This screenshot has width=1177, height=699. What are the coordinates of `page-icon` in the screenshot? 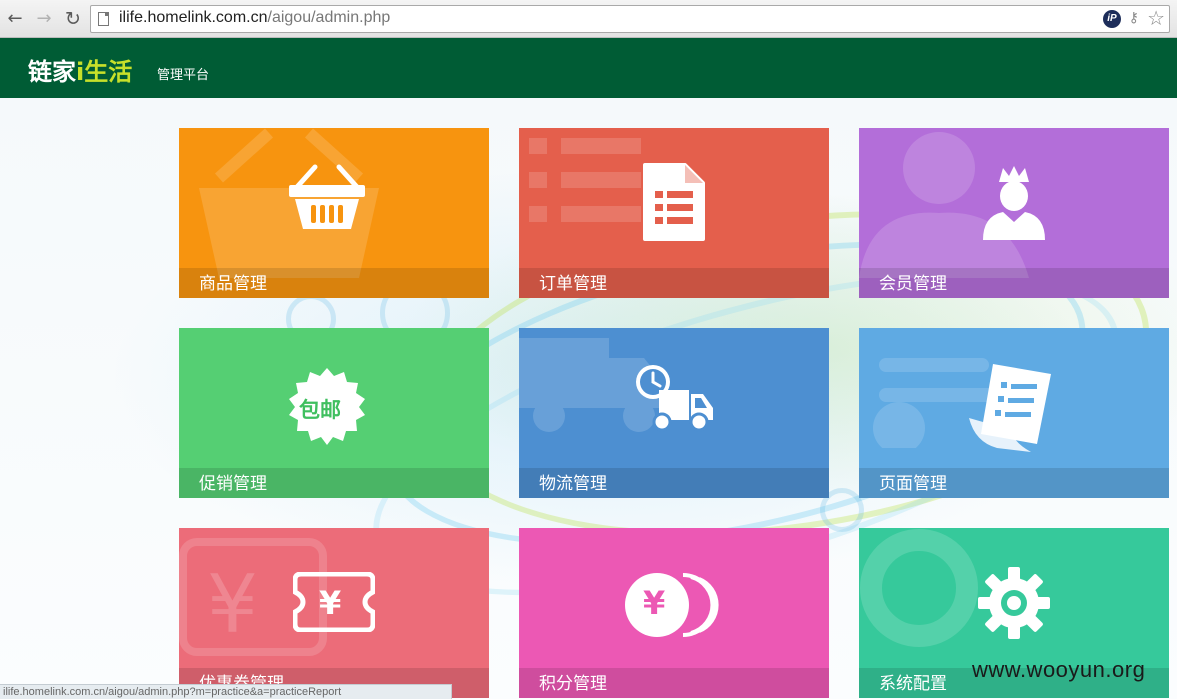 It's located at (103, 19).